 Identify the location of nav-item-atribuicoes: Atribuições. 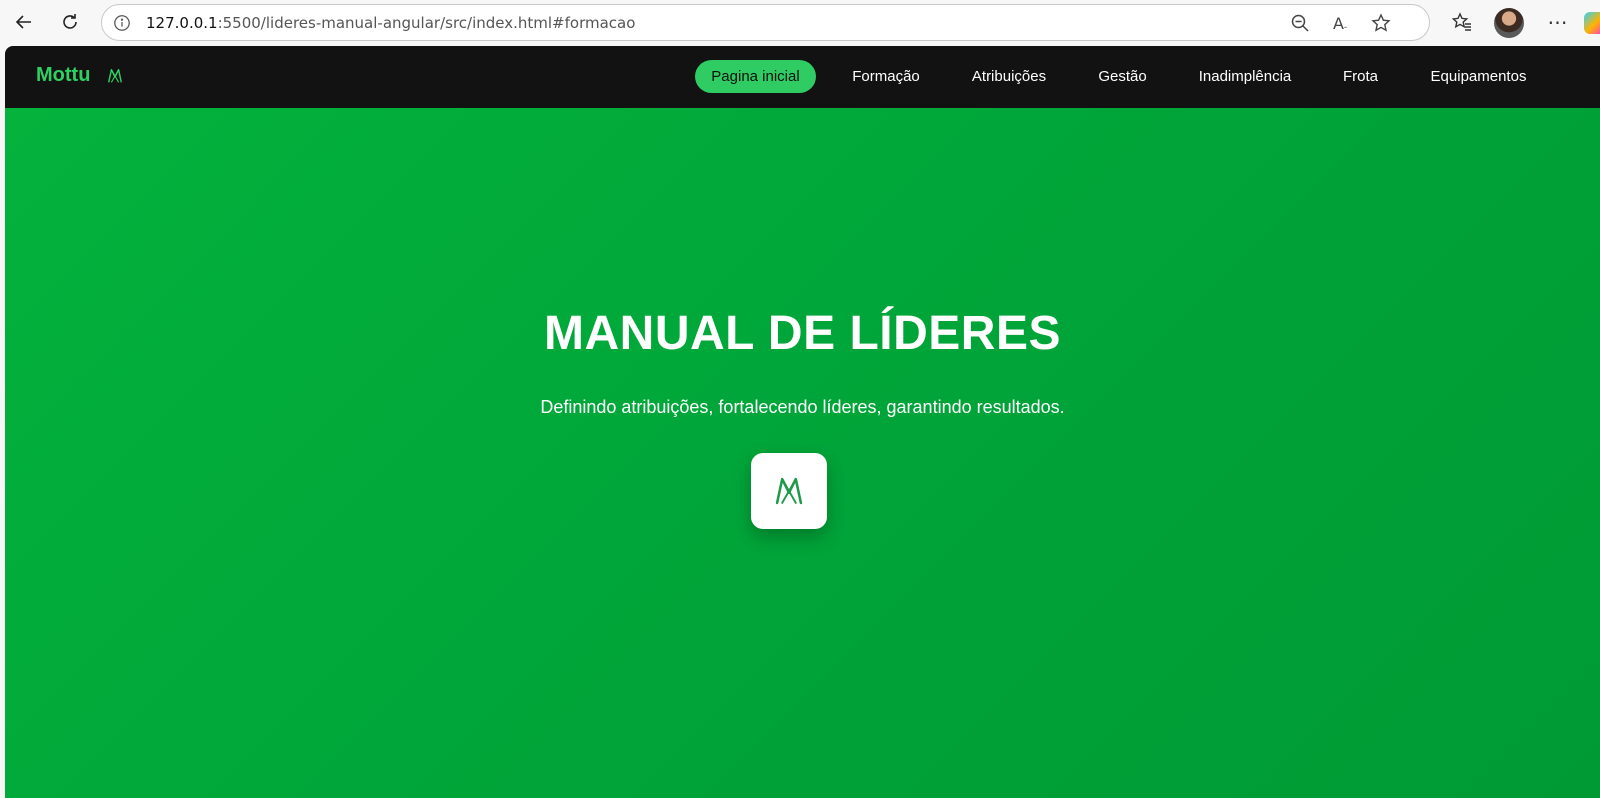
(1009, 76).